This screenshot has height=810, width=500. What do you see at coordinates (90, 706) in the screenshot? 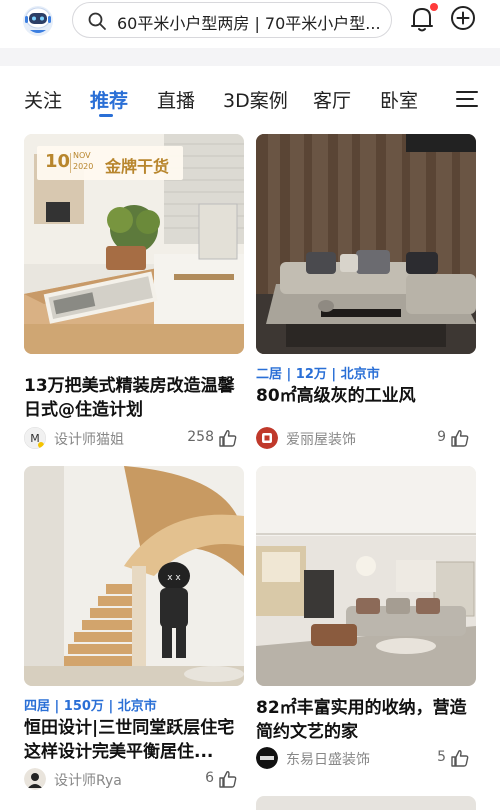
I see `card-tagline: 四居 | 150万 | 北京市` at bounding box center [90, 706].